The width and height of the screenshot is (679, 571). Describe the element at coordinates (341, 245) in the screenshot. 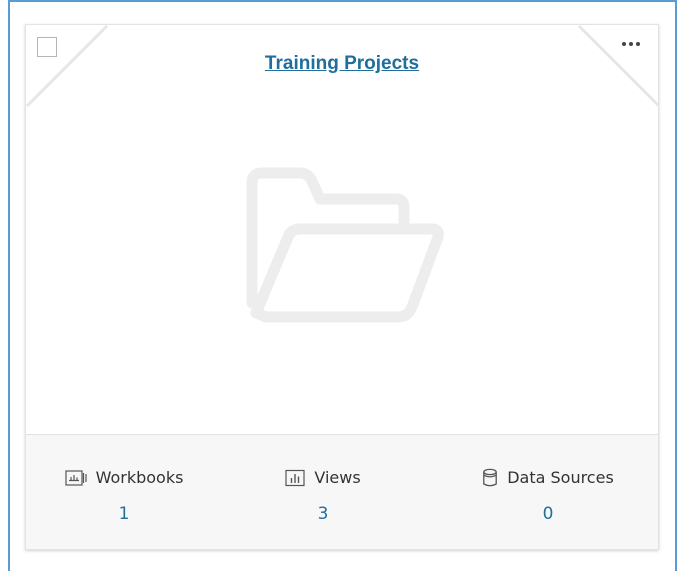

I see `folder-icon` at that location.